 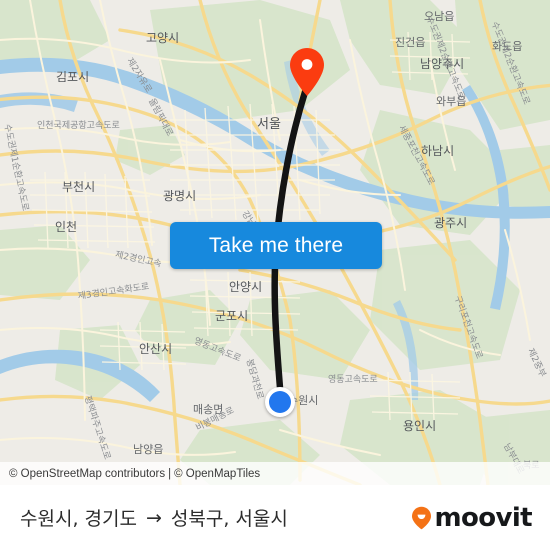 I want to click on take-me-there-button: Take me there, so click(x=276, y=245).